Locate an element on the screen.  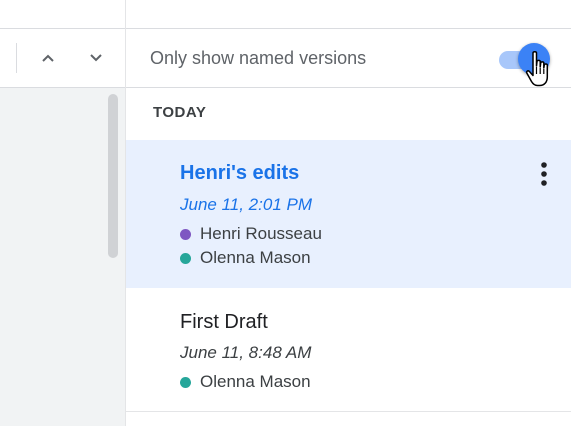
named-versions-toggle is located at coordinates (524, 59).